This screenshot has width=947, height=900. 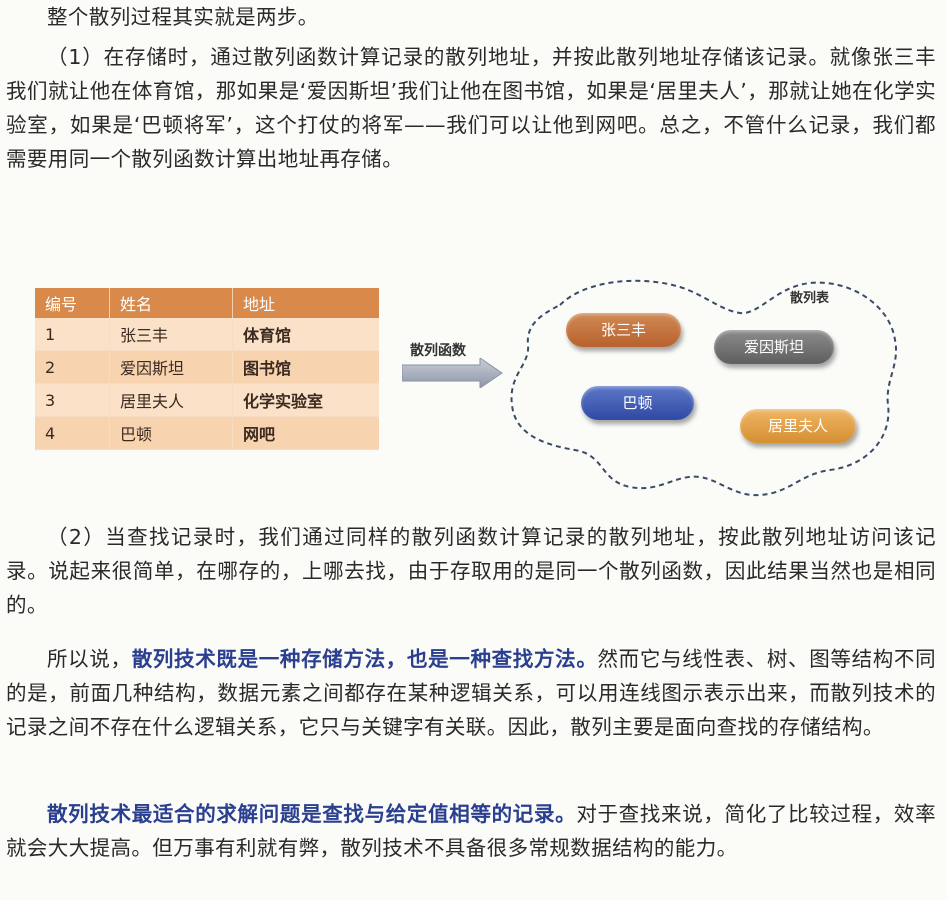 What do you see at coordinates (72, 433) in the screenshot?
I see `table-cell-id: 4` at bounding box center [72, 433].